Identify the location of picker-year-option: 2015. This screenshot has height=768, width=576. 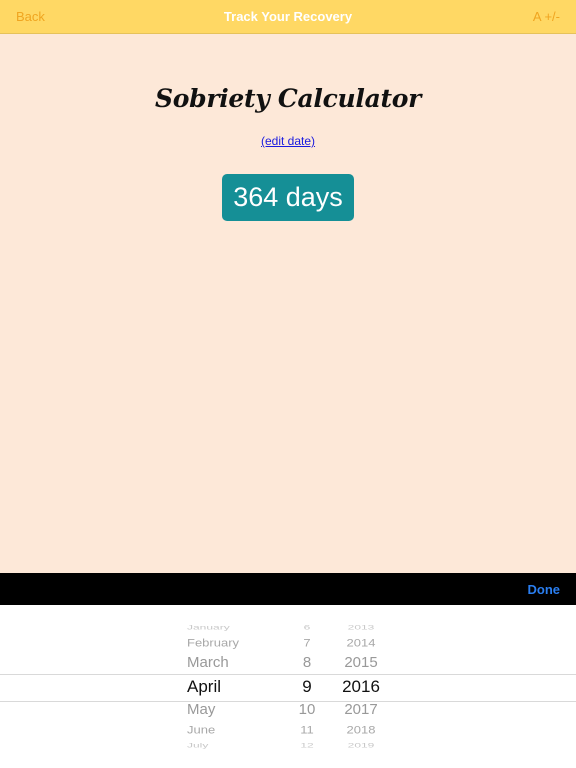
(361, 662).